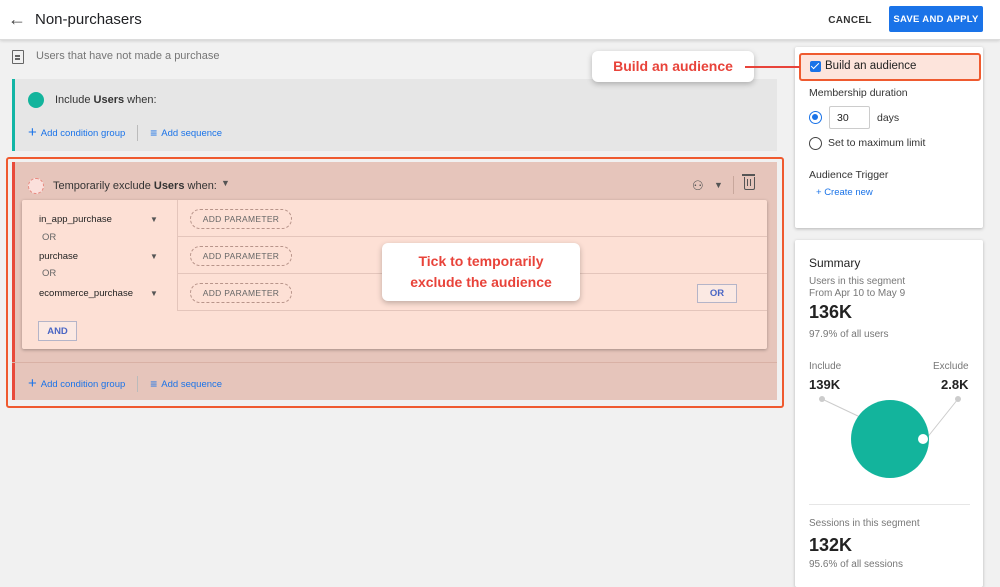 The width and height of the screenshot is (1000, 587). I want to click on users-percentage: 97.9% of all users, so click(849, 334).